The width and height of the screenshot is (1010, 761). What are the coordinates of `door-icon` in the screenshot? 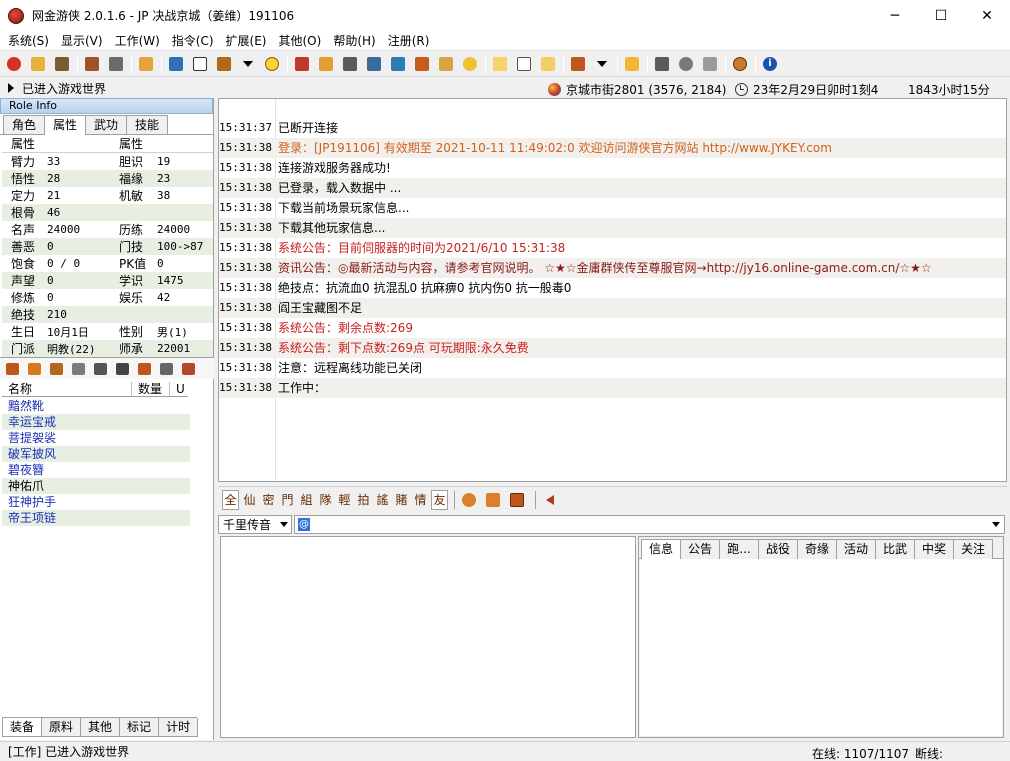 It's located at (578, 64).